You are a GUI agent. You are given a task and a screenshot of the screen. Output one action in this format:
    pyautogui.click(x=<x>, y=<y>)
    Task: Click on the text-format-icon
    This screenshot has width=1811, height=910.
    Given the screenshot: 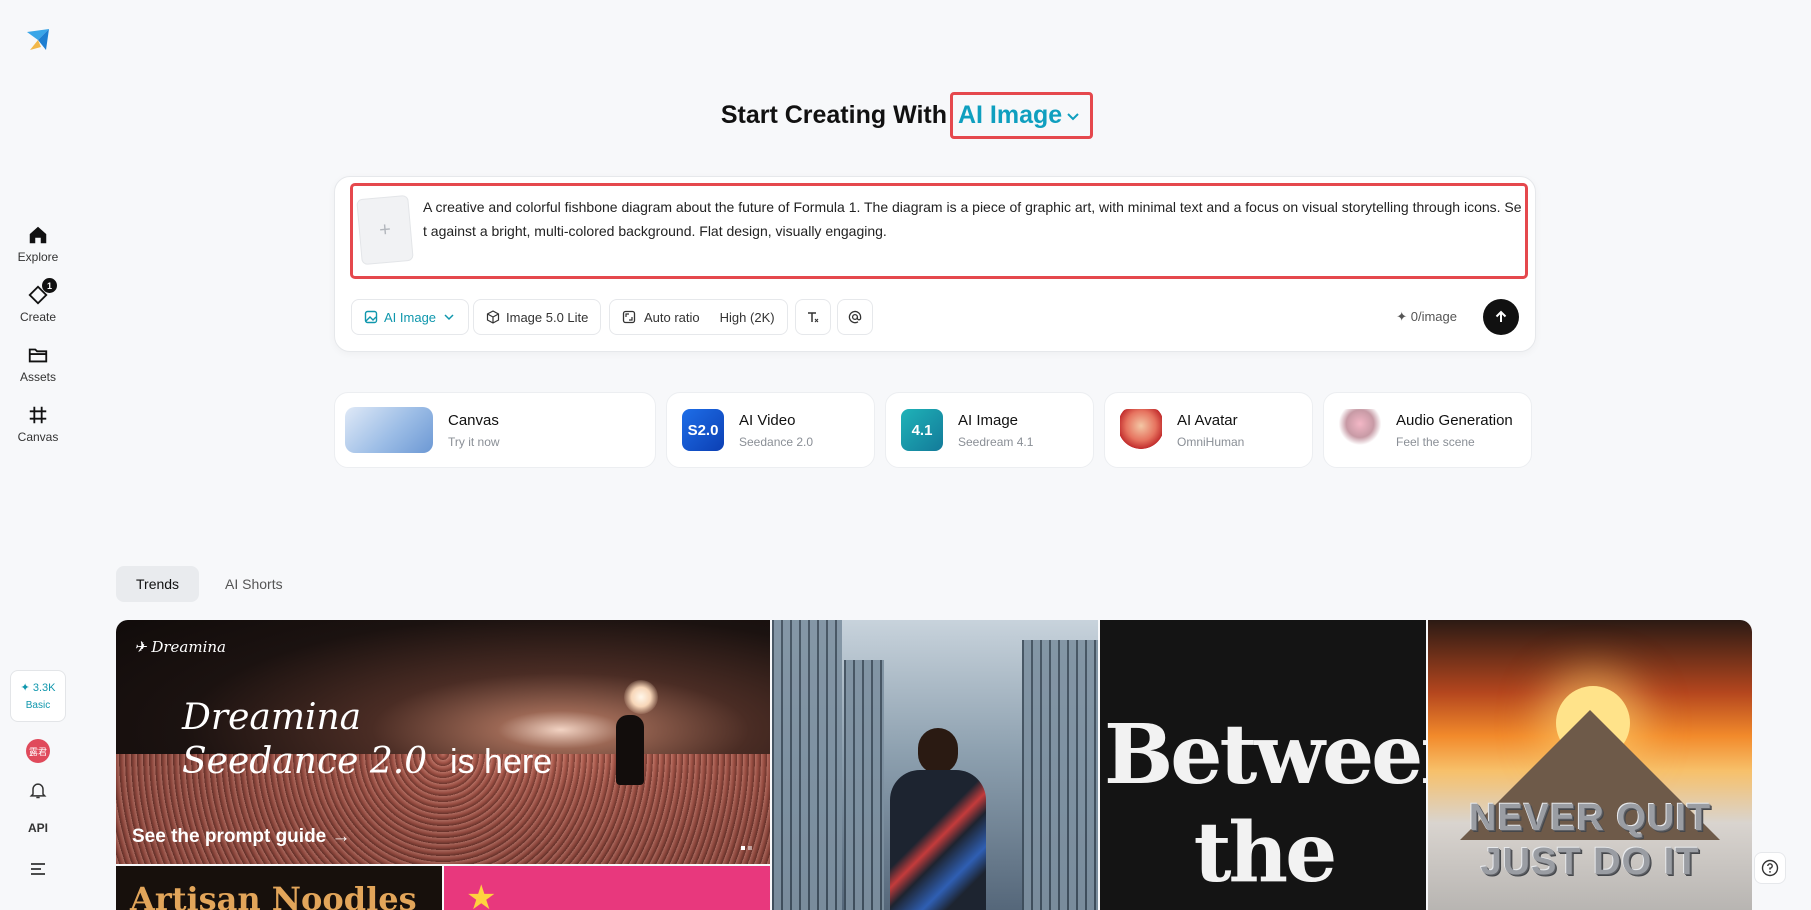 What is the action you would take?
    pyautogui.click(x=813, y=317)
    